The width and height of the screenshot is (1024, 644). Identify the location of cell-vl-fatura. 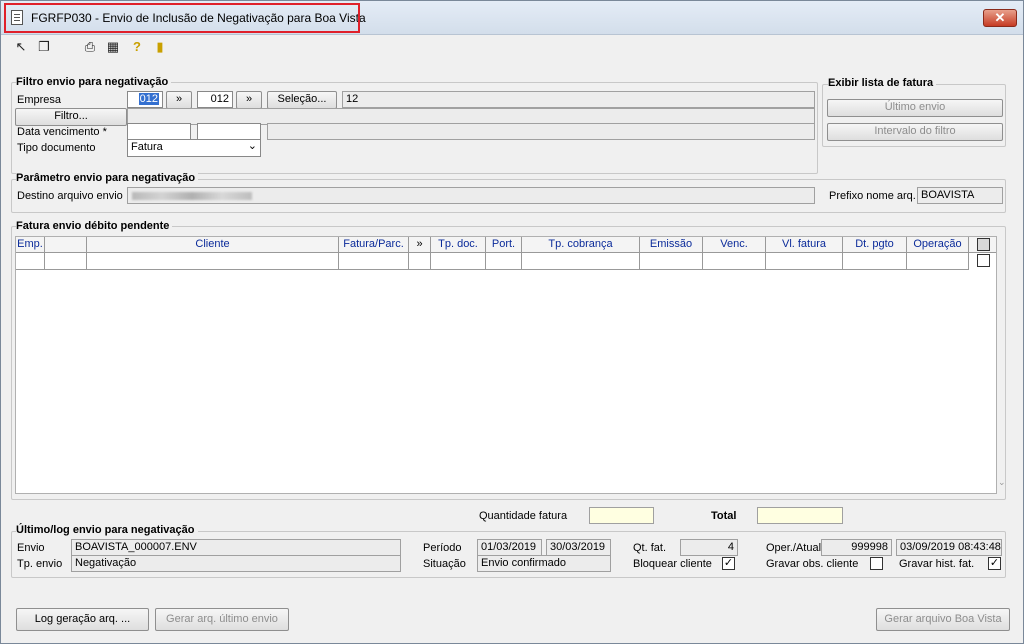
(804, 261).